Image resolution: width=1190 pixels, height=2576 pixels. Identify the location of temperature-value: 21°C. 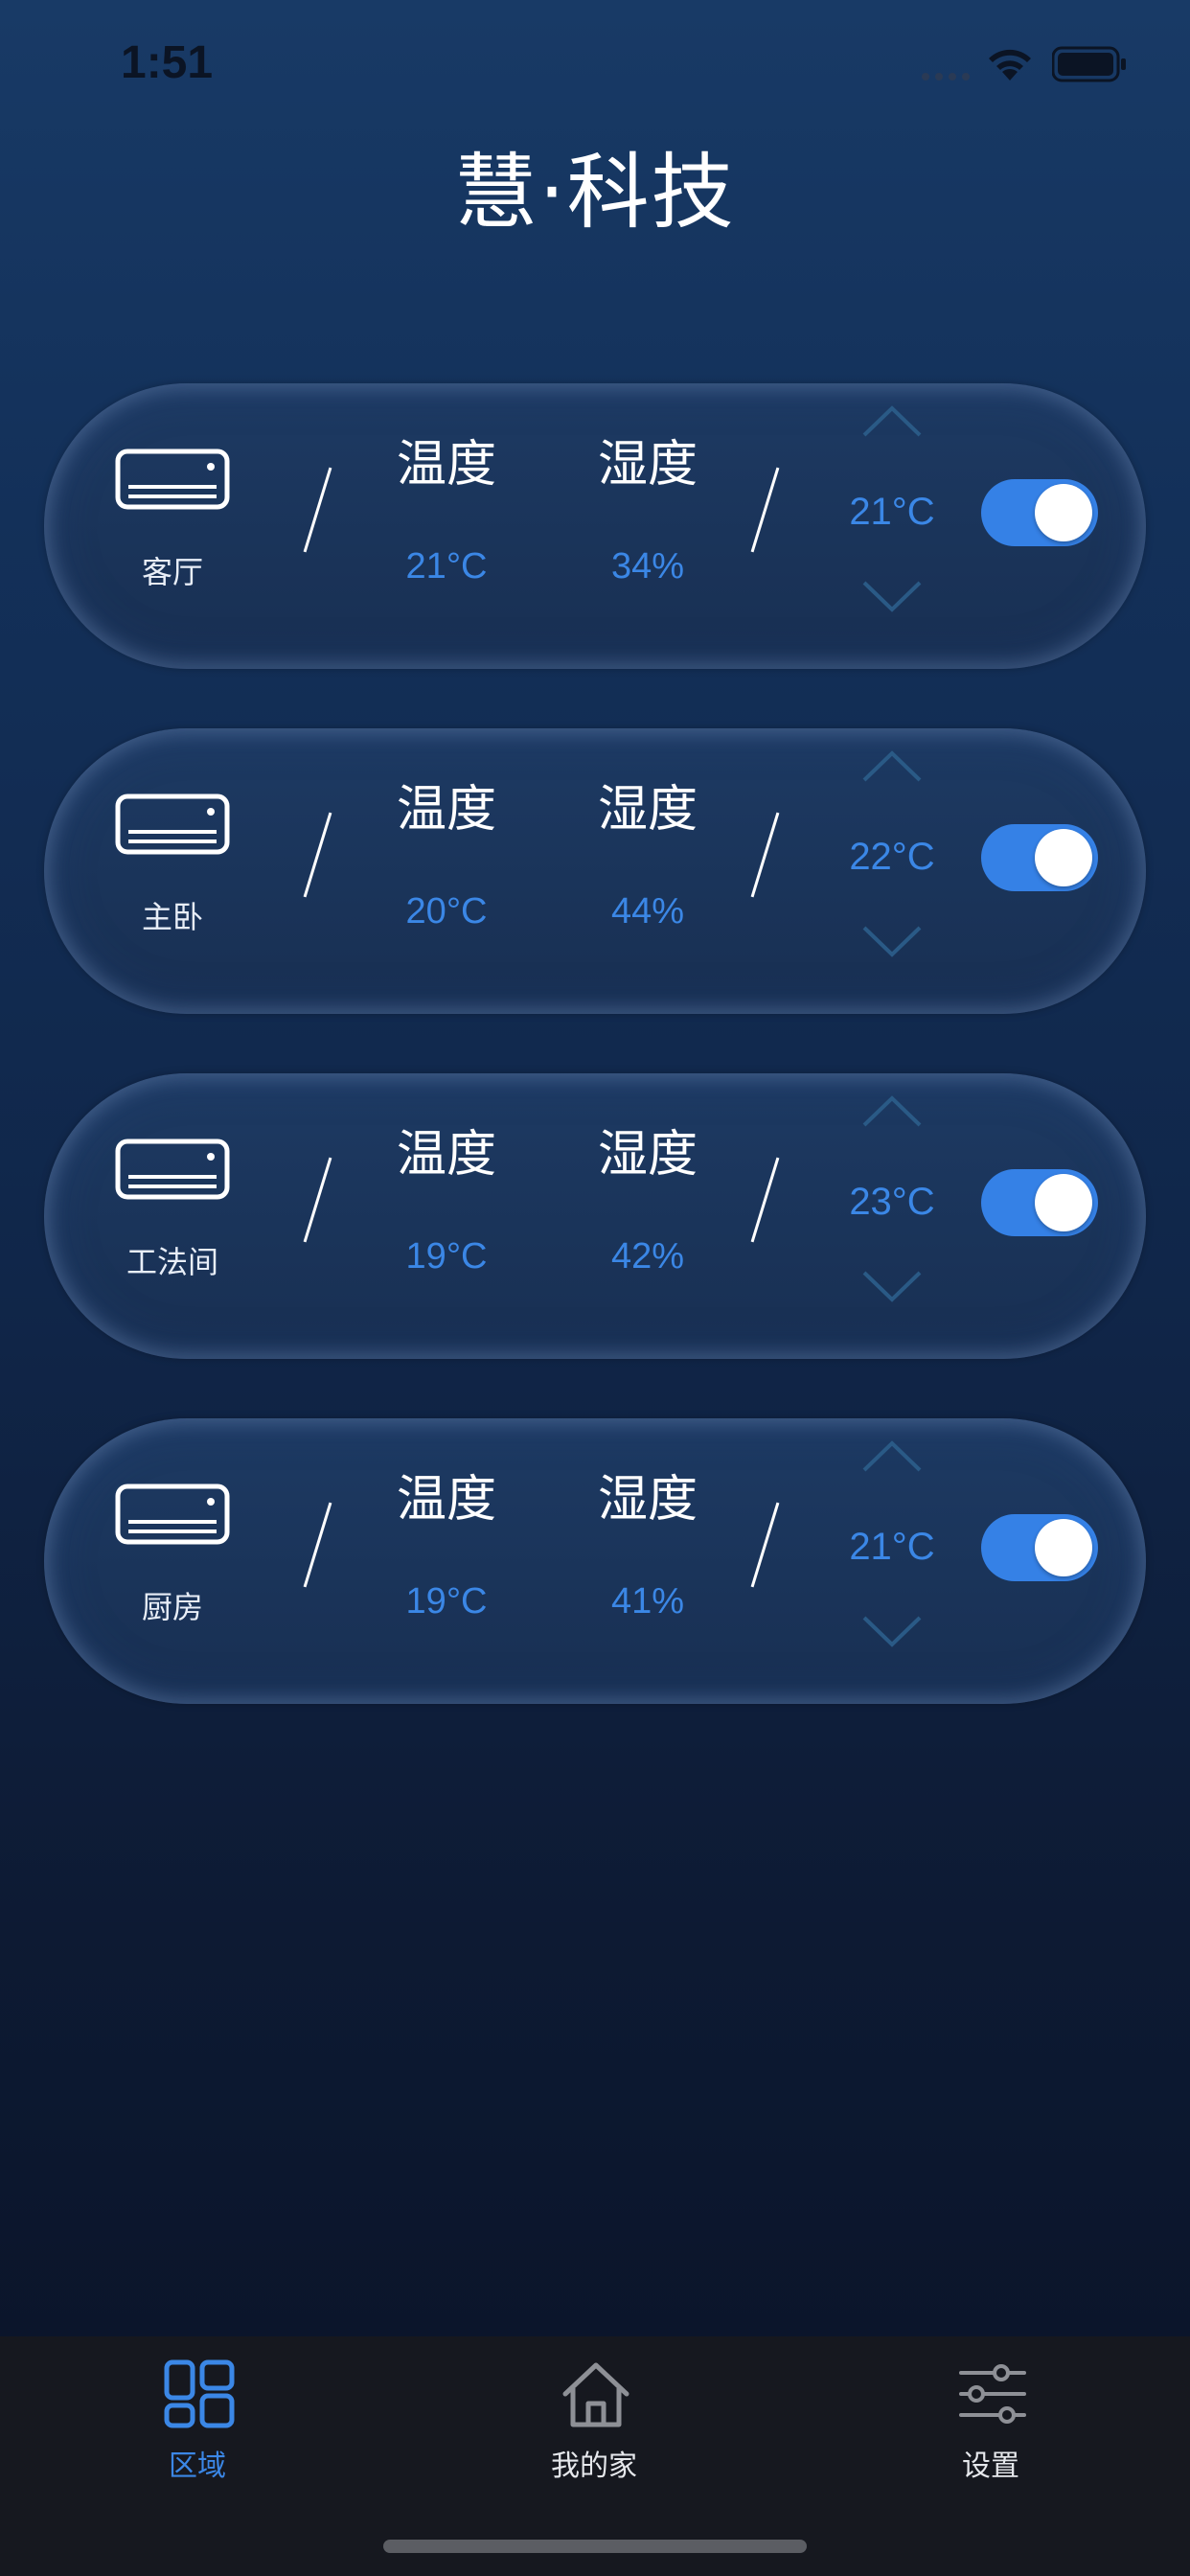
(447, 566).